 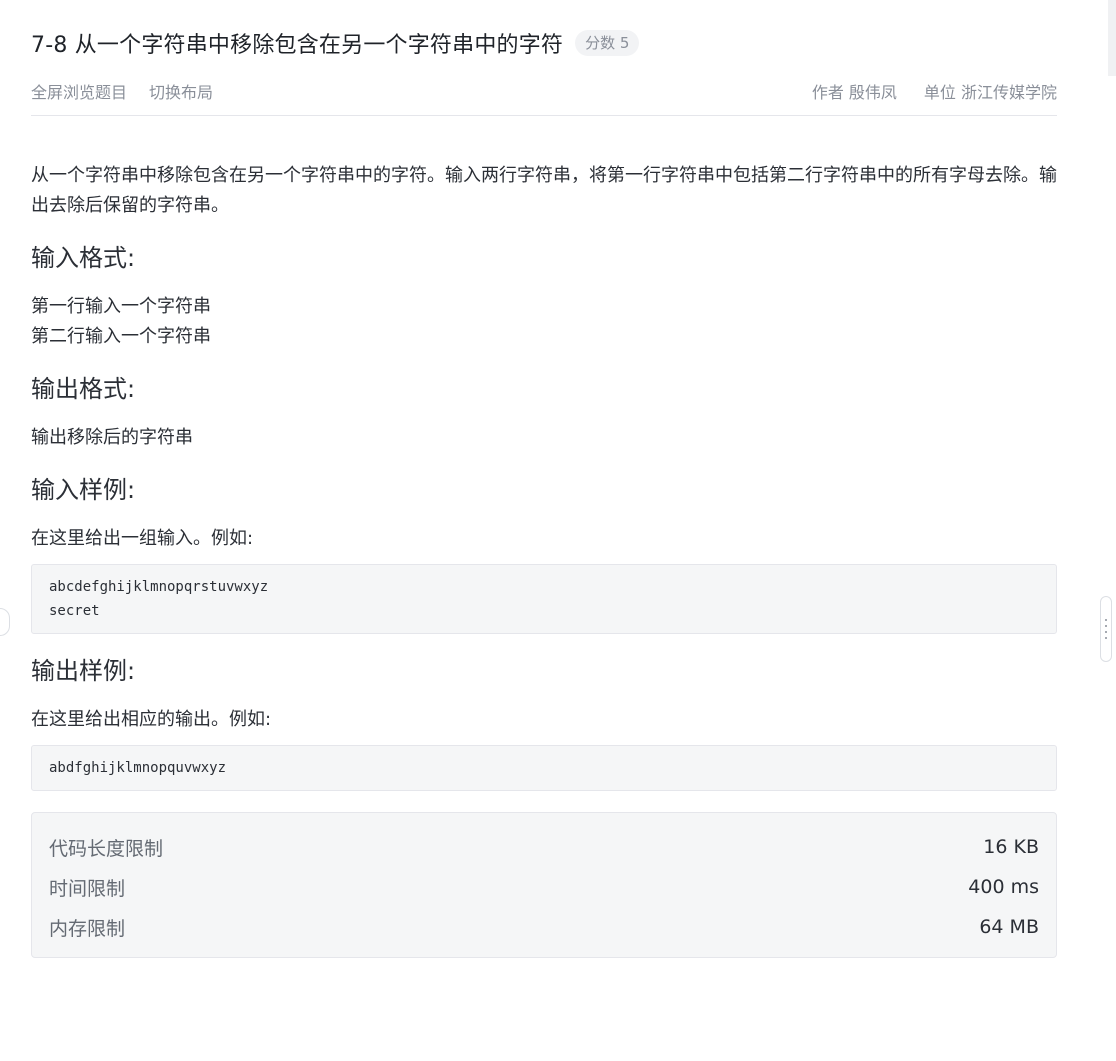 What do you see at coordinates (607, 43) in the screenshot?
I see `score-badge: 分数 5` at bounding box center [607, 43].